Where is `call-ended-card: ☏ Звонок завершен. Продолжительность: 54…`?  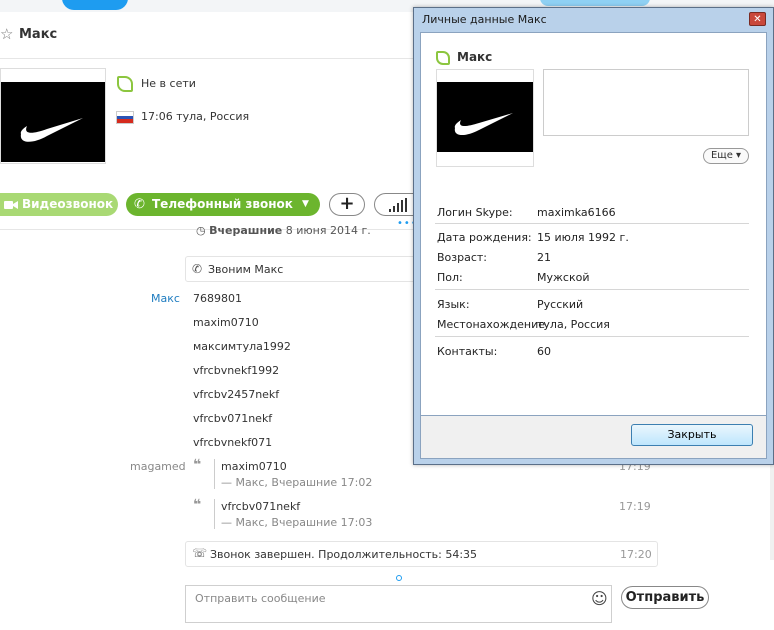 call-ended-card: ☏ Звонок завершен. Продолжительность: 54… is located at coordinates (421, 554).